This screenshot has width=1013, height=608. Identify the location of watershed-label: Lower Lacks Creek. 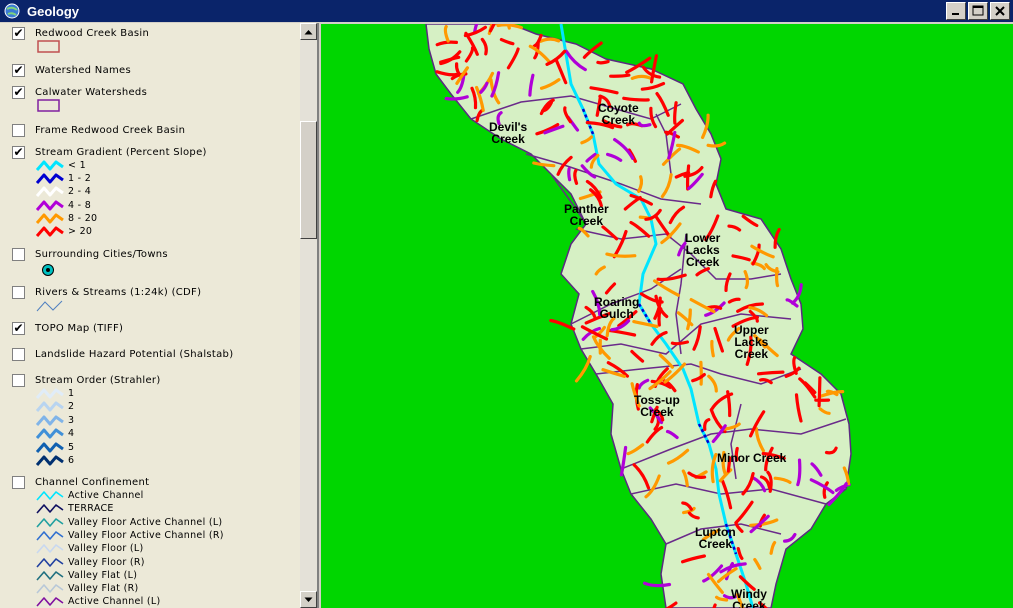
(702, 250).